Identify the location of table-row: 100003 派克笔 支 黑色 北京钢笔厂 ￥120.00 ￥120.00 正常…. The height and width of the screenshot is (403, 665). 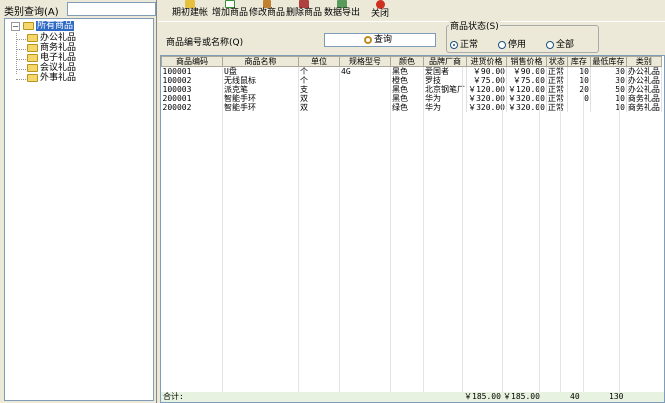
(411, 89).